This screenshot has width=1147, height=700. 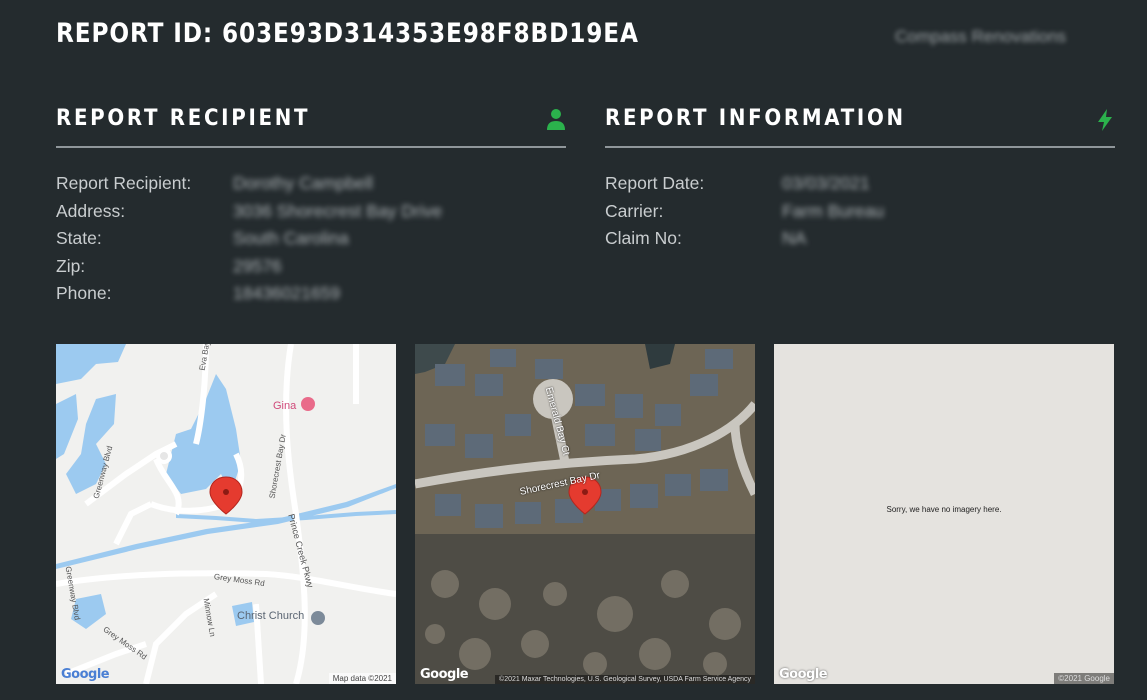 I want to click on user-icon, so click(x=556, y=119).